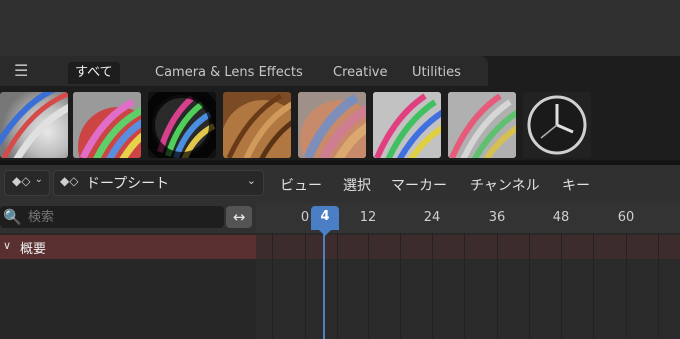 The height and width of the screenshot is (339, 680). I want to click on frame-tick-label: 36, so click(497, 217).